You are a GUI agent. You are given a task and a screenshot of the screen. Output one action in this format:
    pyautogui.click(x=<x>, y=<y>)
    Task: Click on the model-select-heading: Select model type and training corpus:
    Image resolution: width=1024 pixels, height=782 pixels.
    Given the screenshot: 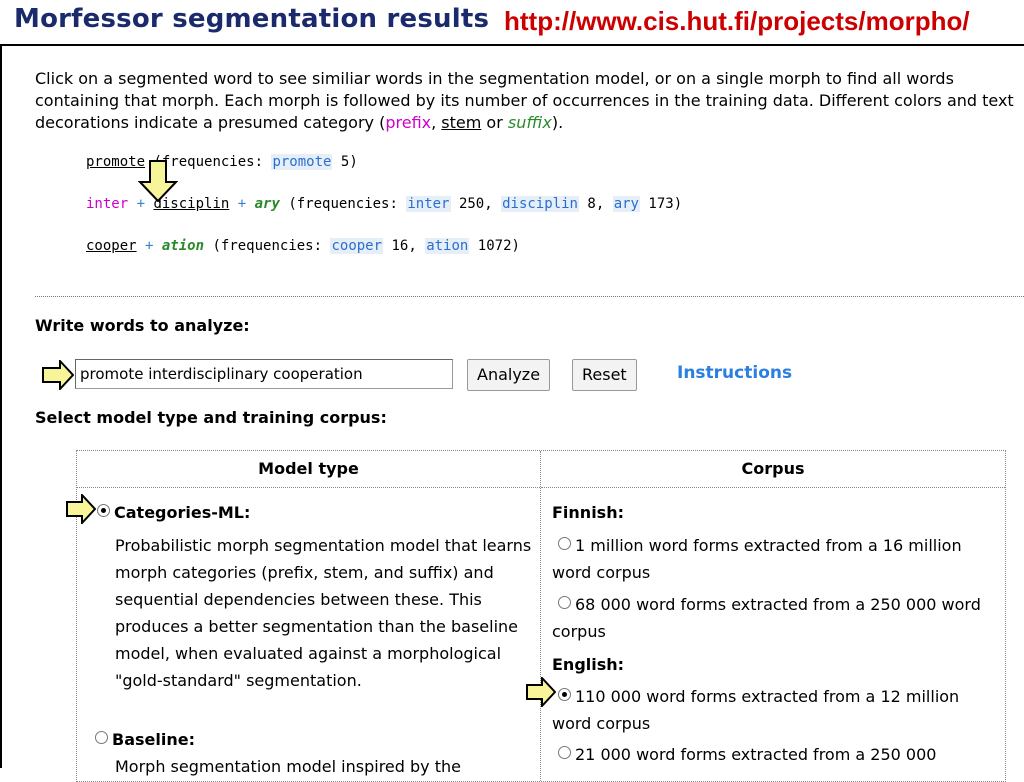 What is the action you would take?
    pyautogui.click(x=211, y=417)
    